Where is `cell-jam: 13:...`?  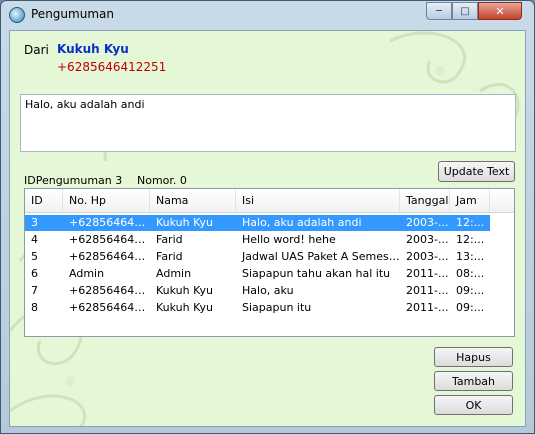 cell-jam: 13:... is located at coordinates (470, 256).